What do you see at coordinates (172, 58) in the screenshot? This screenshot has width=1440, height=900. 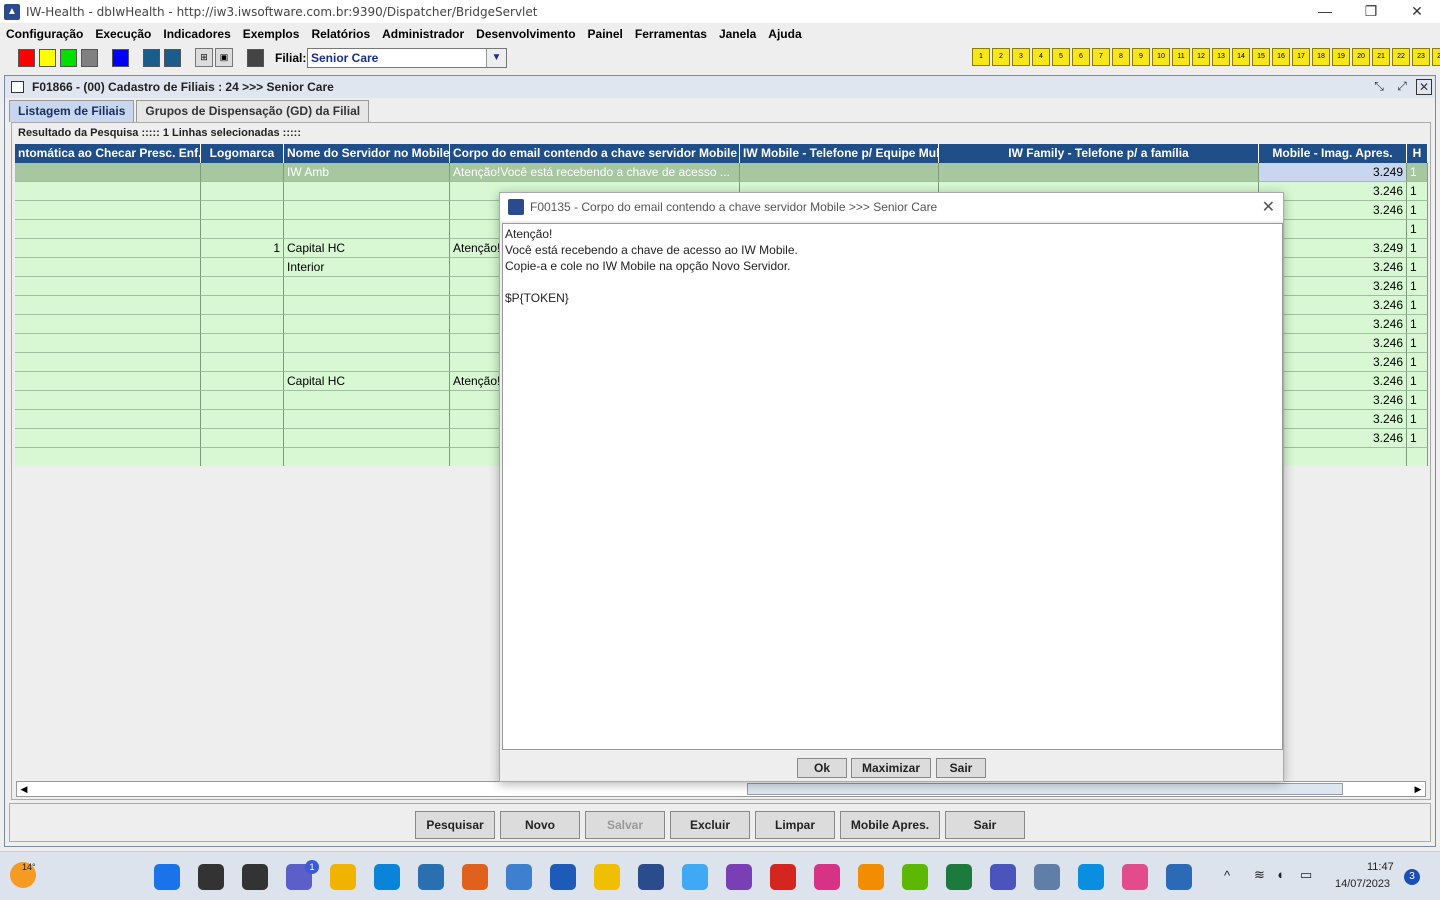 I see `color-teal2-button` at bounding box center [172, 58].